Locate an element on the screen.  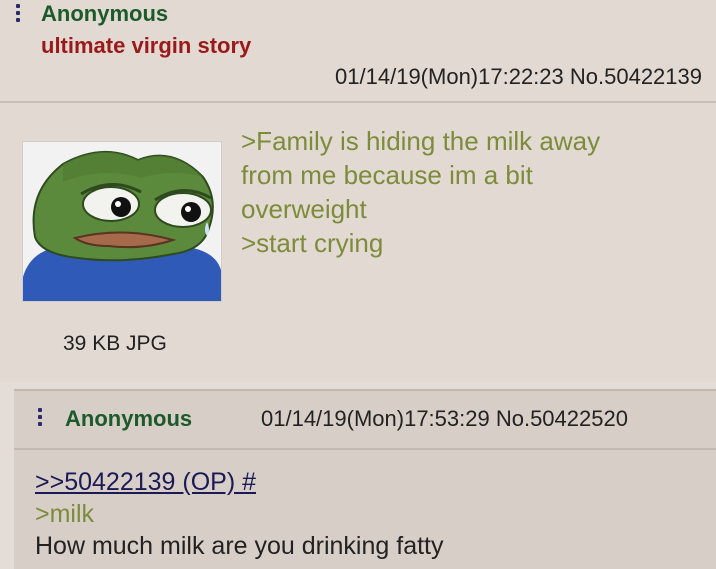
reply-greentext: >milk is located at coordinates (65, 514).